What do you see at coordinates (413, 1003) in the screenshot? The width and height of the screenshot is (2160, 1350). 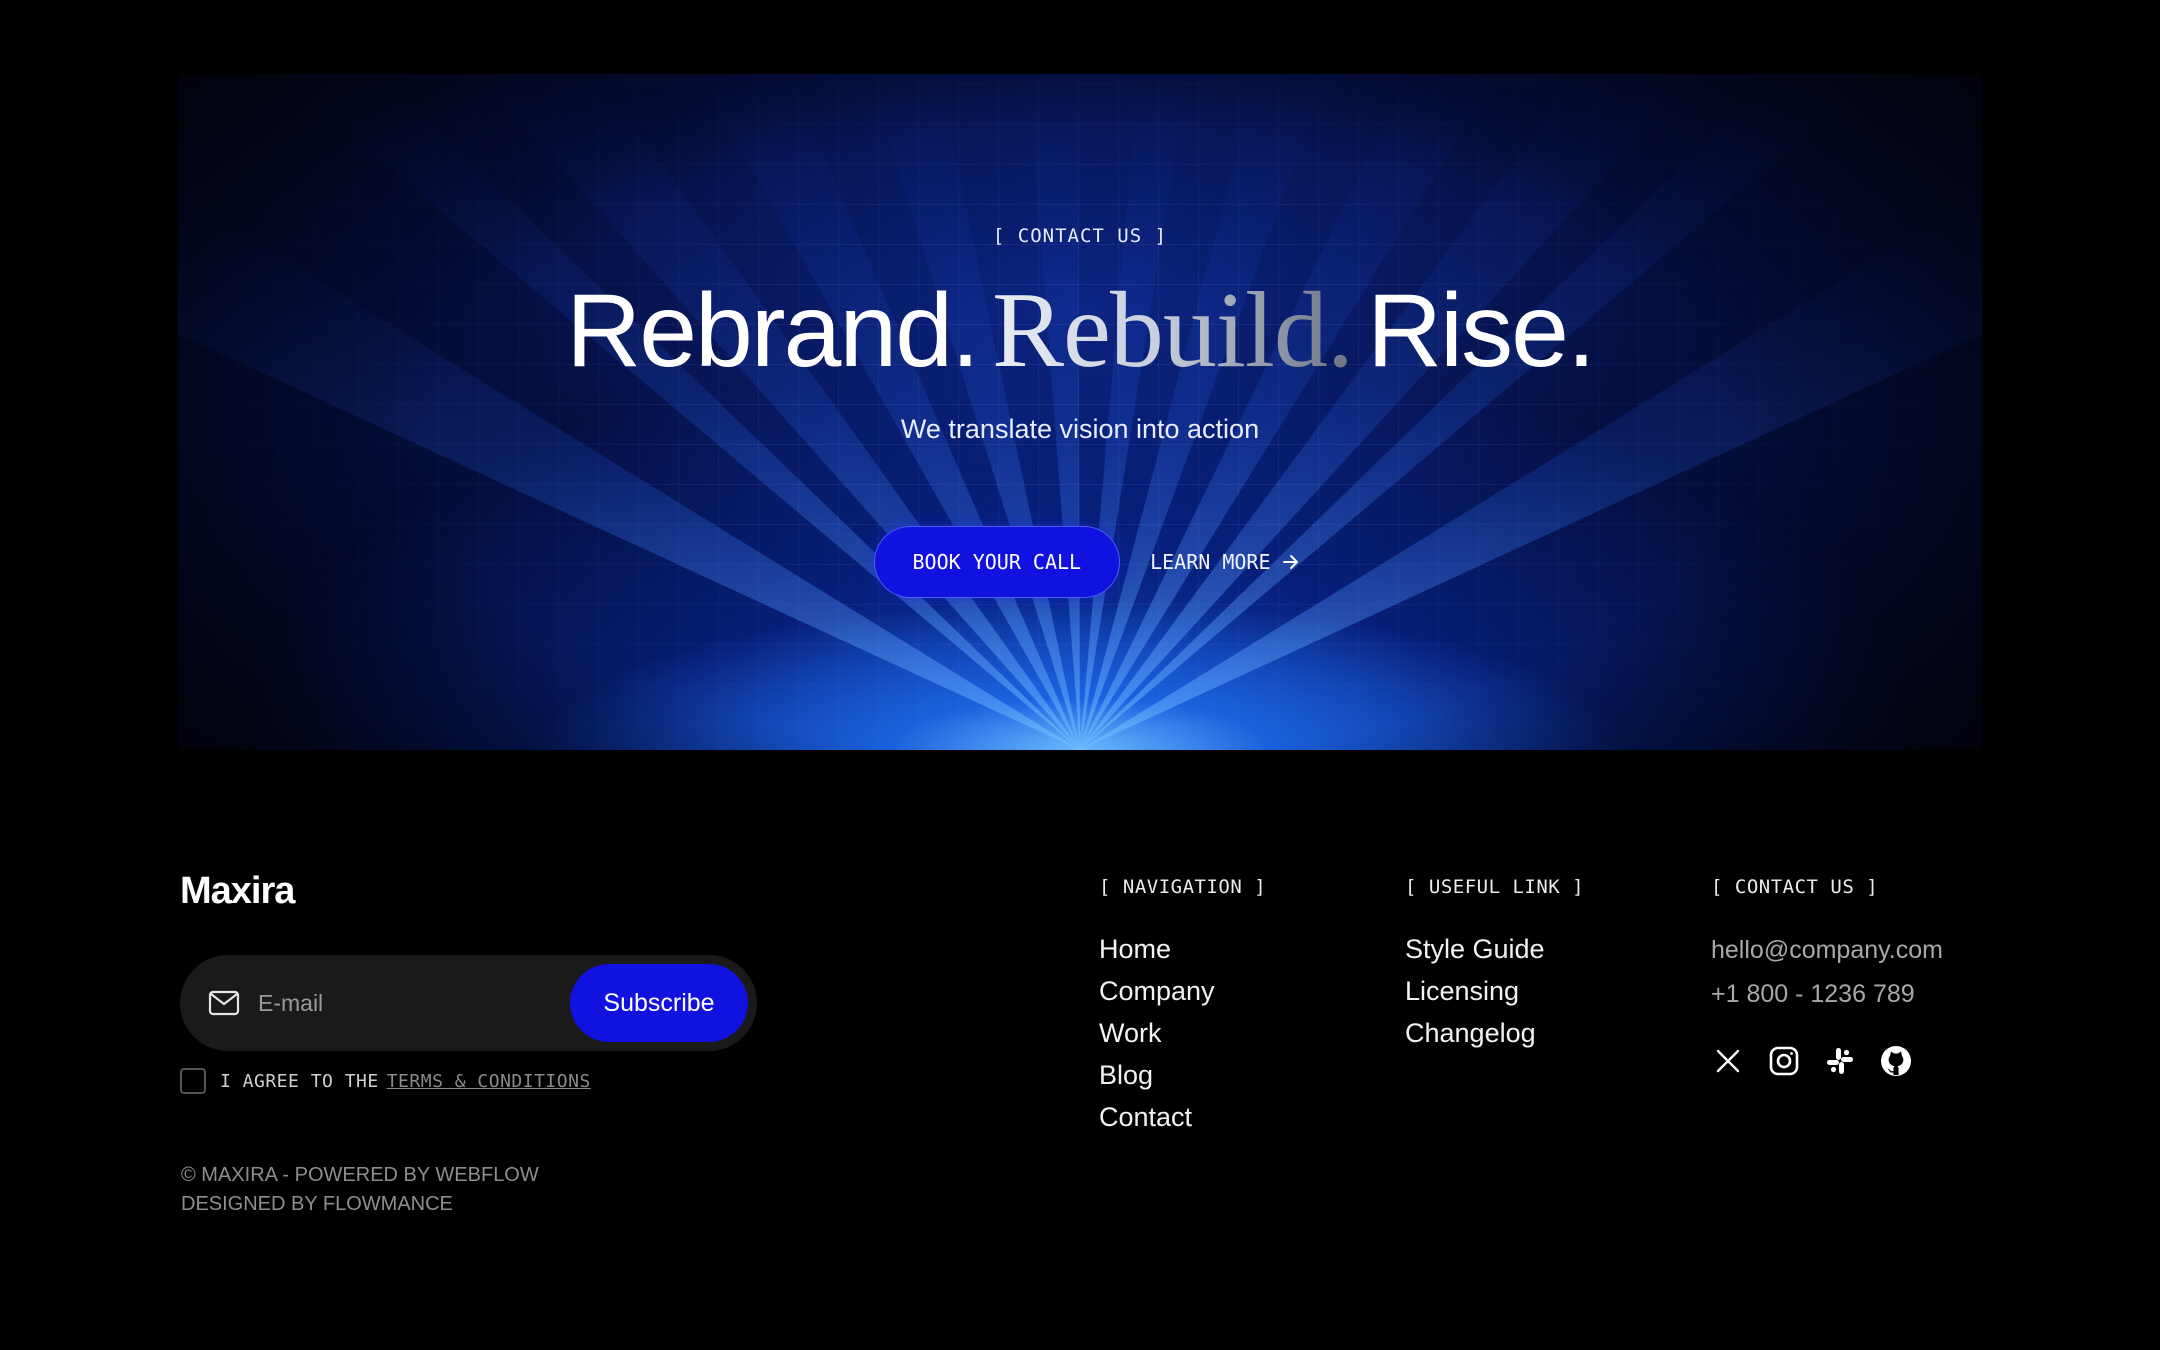 I see `email-input` at bounding box center [413, 1003].